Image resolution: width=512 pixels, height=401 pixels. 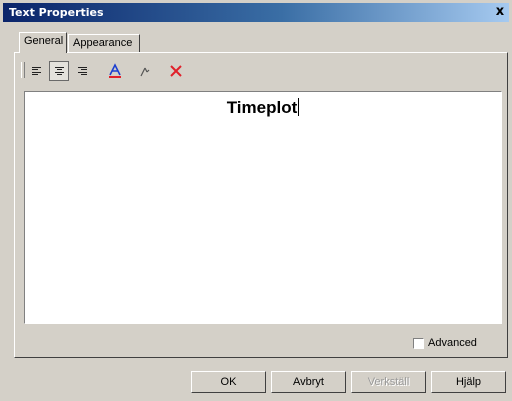 What do you see at coordinates (262, 107) in the screenshot?
I see `editor-content: Timeplot` at bounding box center [262, 107].